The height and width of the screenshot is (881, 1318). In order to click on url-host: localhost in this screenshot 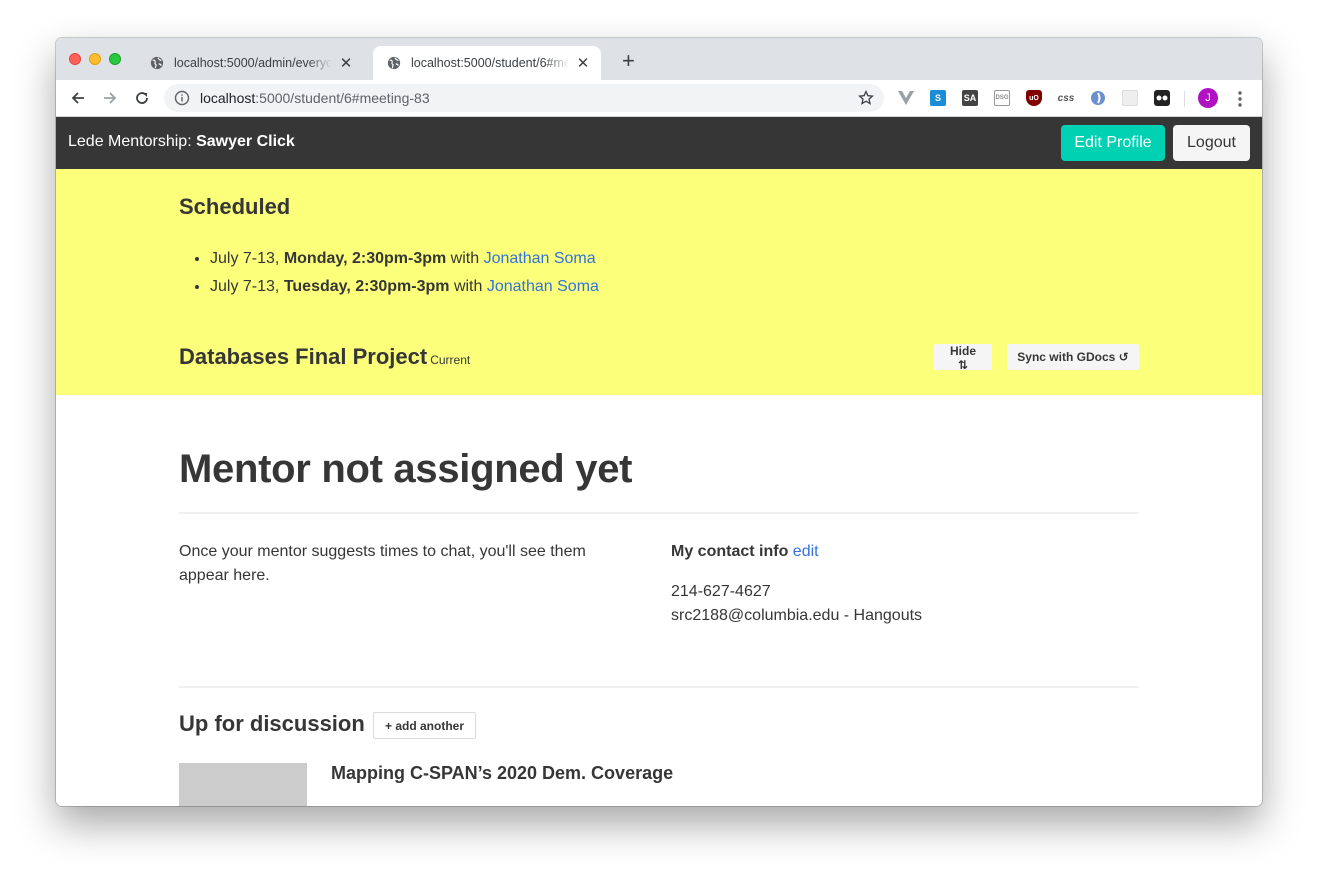, I will do `click(228, 98)`.